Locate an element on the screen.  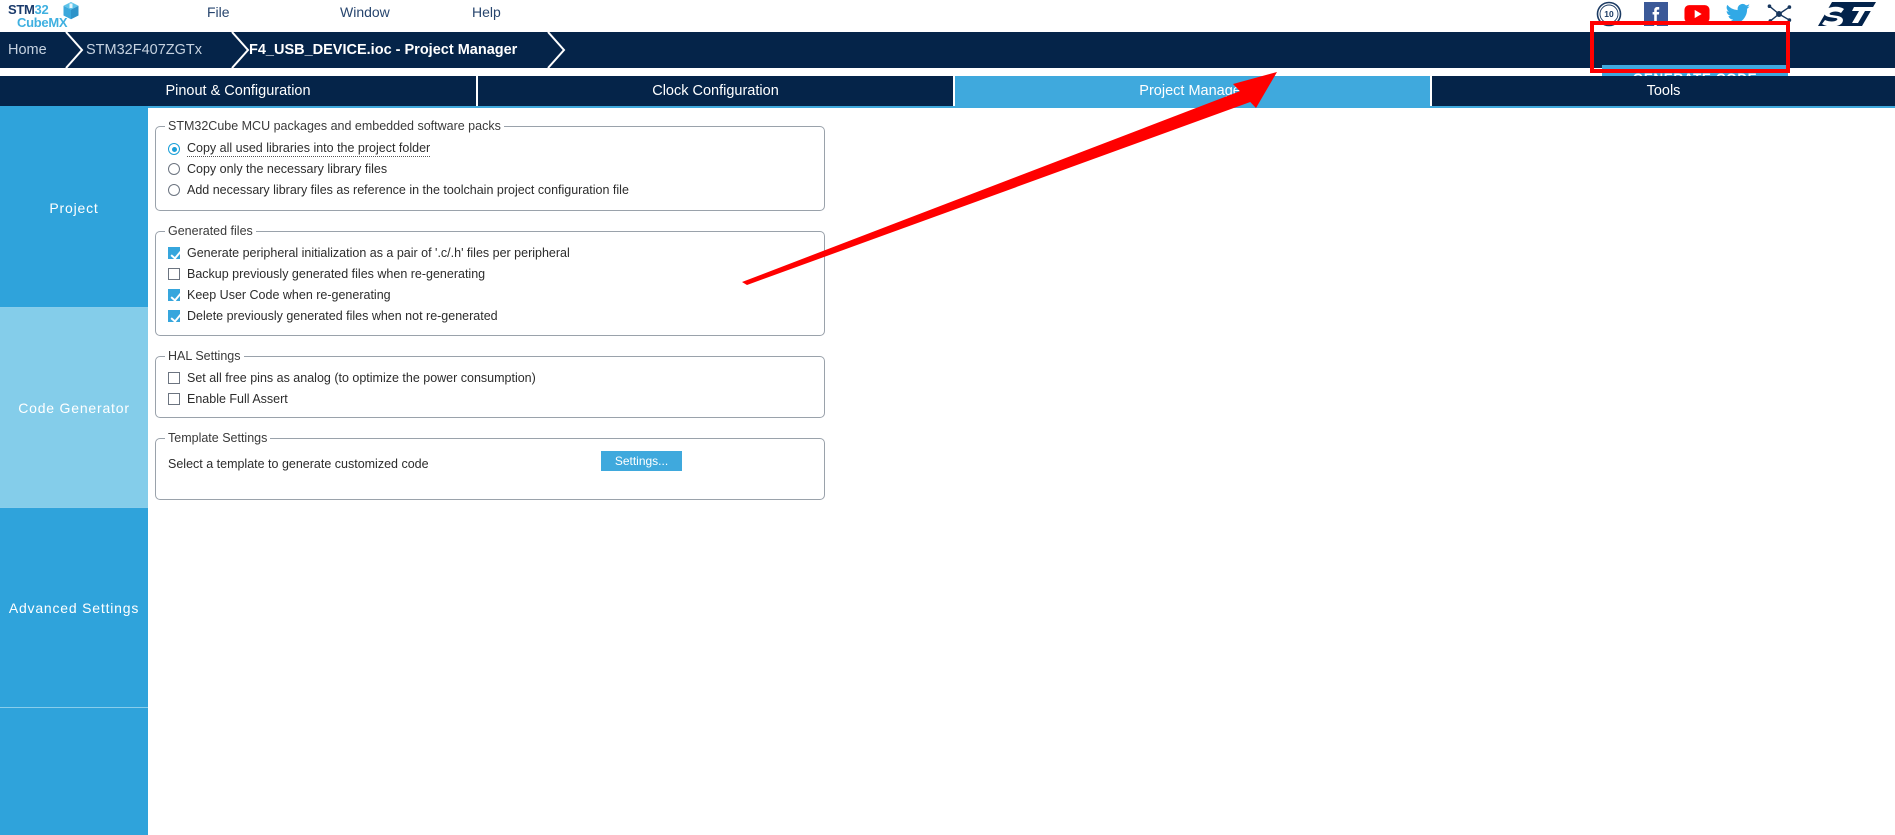
checkbox-enable-full-assert: Enable Full Assert is located at coordinates (228, 399).